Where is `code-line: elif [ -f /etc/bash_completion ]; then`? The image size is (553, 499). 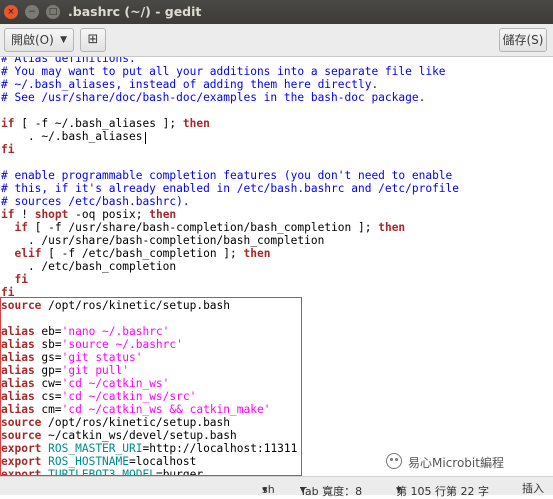
code-line: elif [ -f /etc/bash_completion ]; then is located at coordinates (230, 253).